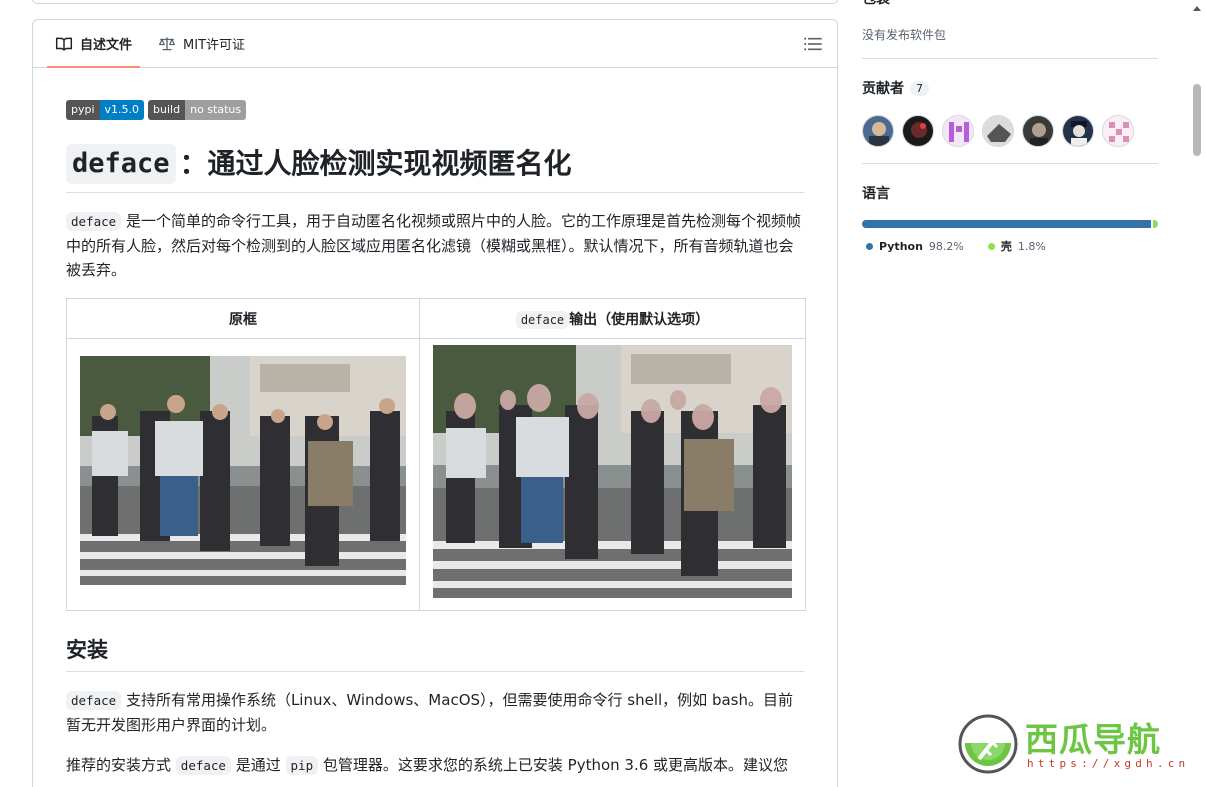  Describe the element at coordinates (435, 653) in the screenshot. I see `install-heading: 安装` at that location.